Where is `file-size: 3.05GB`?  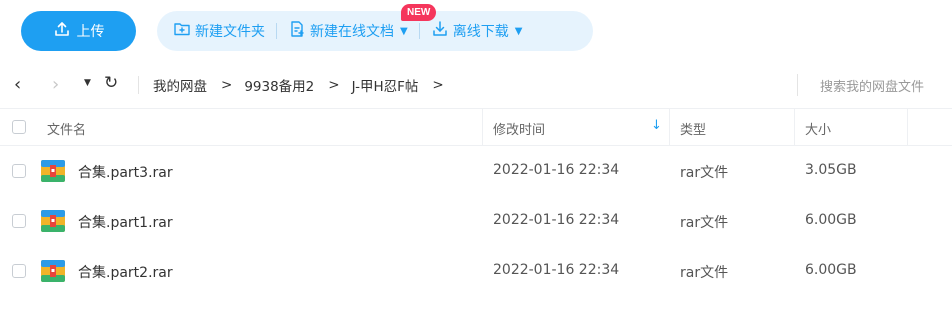 file-size: 3.05GB is located at coordinates (831, 170).